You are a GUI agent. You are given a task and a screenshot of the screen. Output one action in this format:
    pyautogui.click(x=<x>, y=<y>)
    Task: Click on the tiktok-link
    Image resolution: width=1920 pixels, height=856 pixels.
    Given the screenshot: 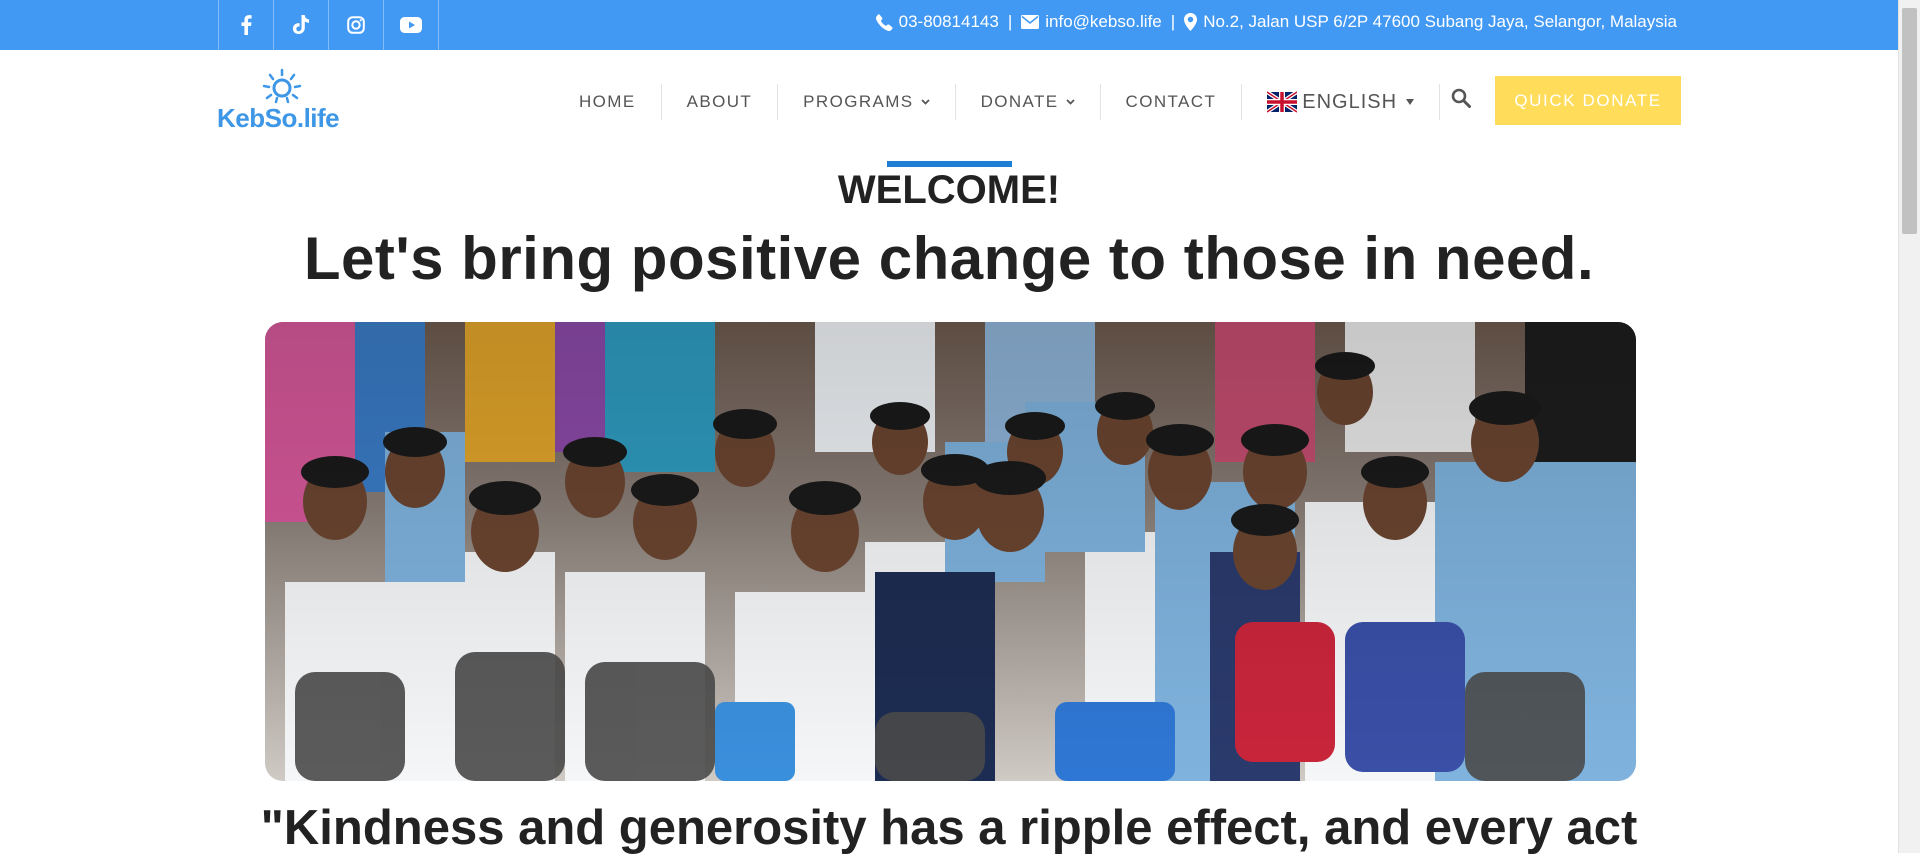 What is the action you would take?
    pyautogui.click(x=301, y=25)
    